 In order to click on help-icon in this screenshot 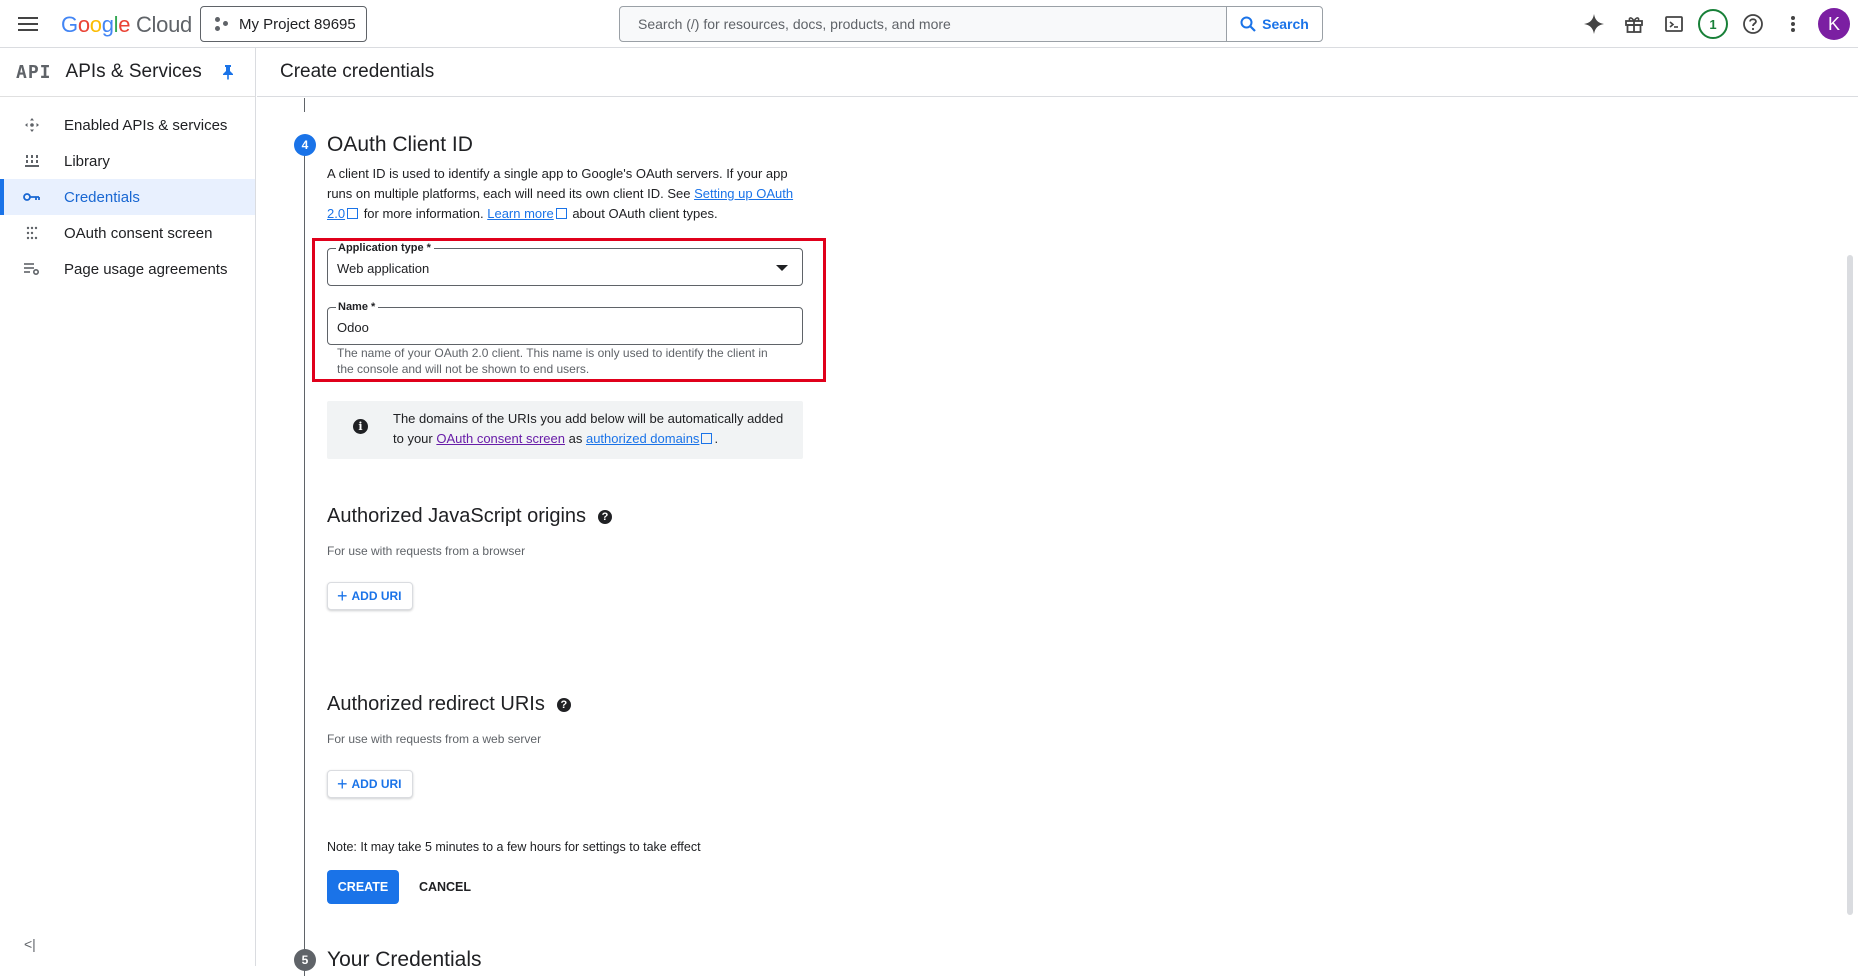, I will do `click(1753, 24)`.